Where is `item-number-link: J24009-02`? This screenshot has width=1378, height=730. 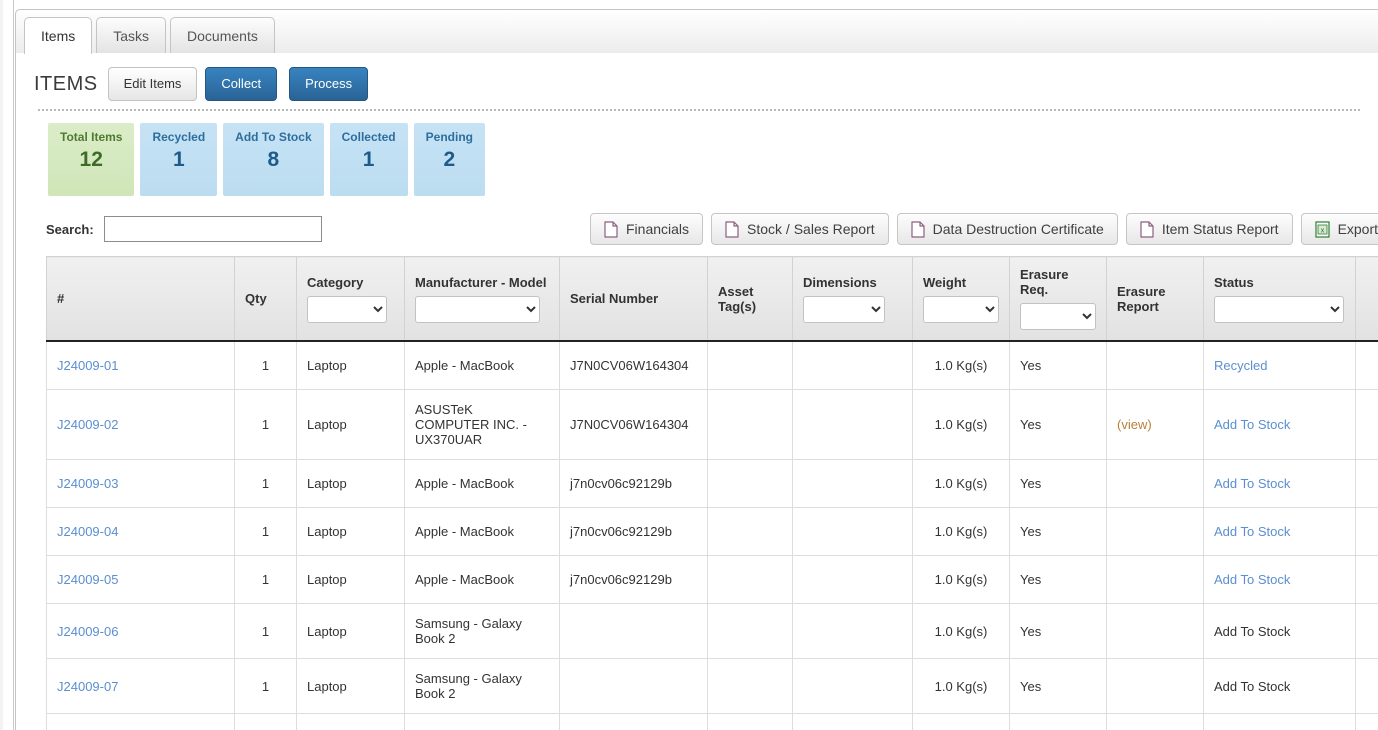
item-number-link: J24009-02 is located at coordinates (87, 424).